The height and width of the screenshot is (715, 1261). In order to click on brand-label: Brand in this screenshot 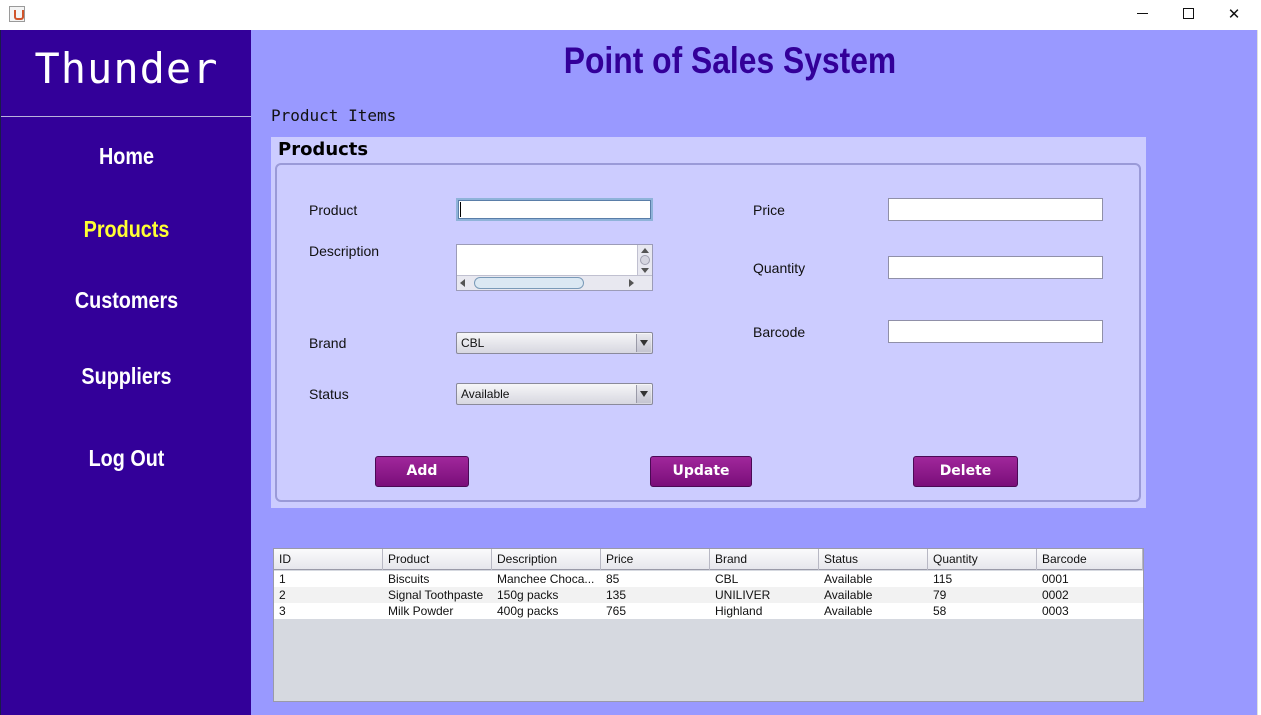, I will do `click(328, 343)`.